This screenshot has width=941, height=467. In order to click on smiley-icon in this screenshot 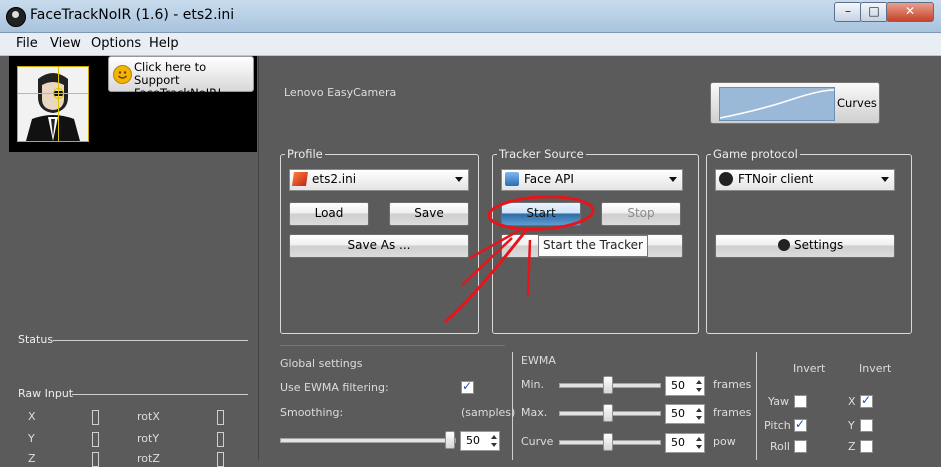, I will do `click(122, 74)`.